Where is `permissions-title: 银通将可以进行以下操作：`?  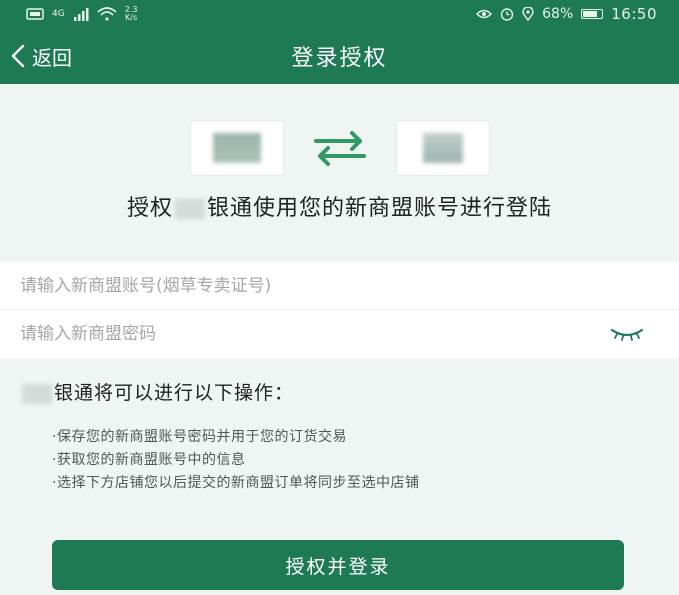 permissions-title: 银通将可以进行以下操作： is located at coordinates (158, 391).